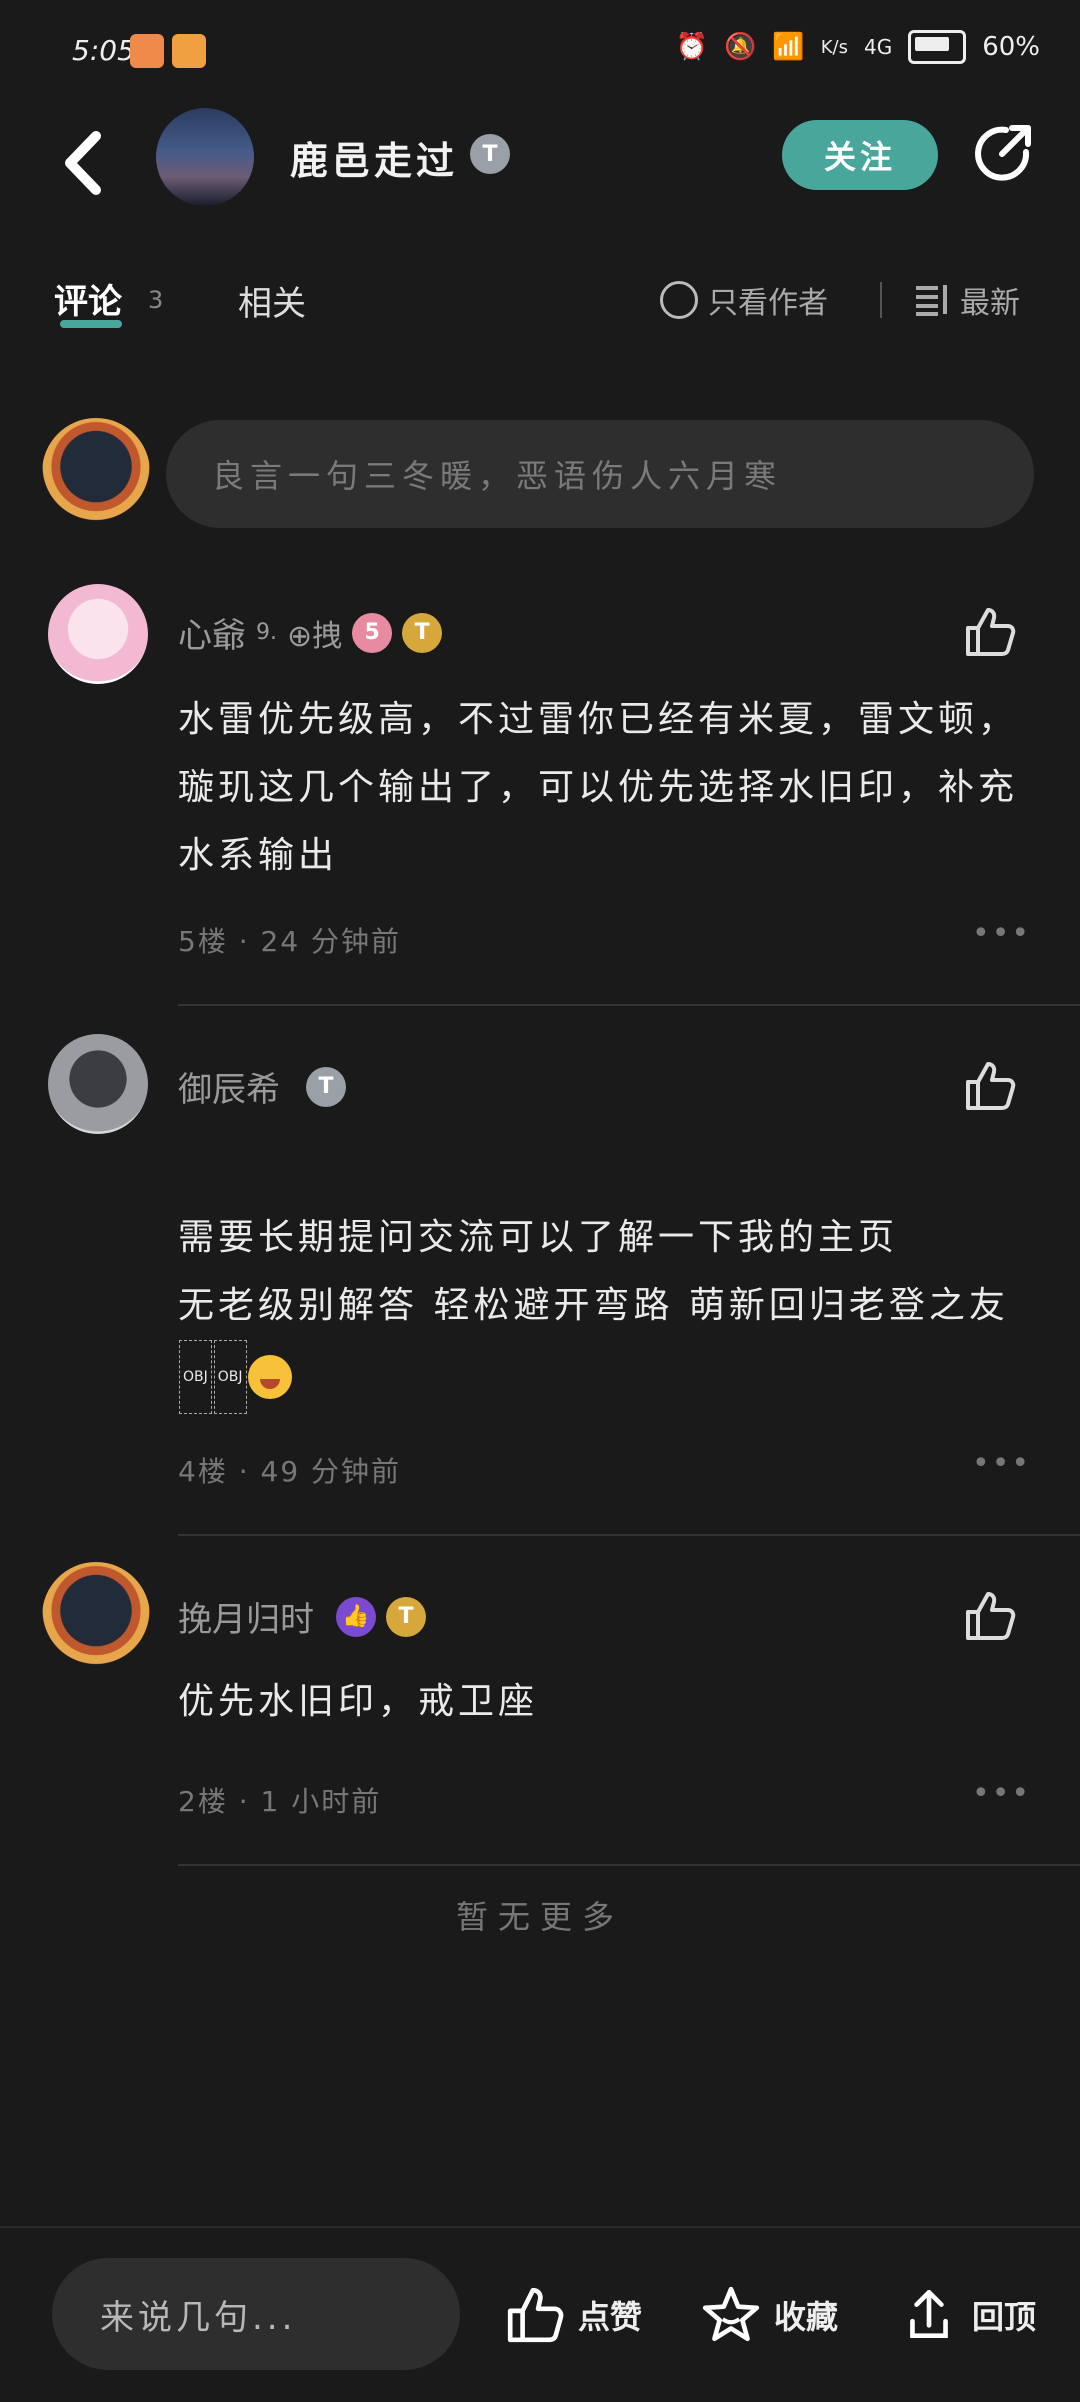 The height and width of the screenshot is (2402, 1080). I want to click on back-arrow-icon, so click(86, 163).